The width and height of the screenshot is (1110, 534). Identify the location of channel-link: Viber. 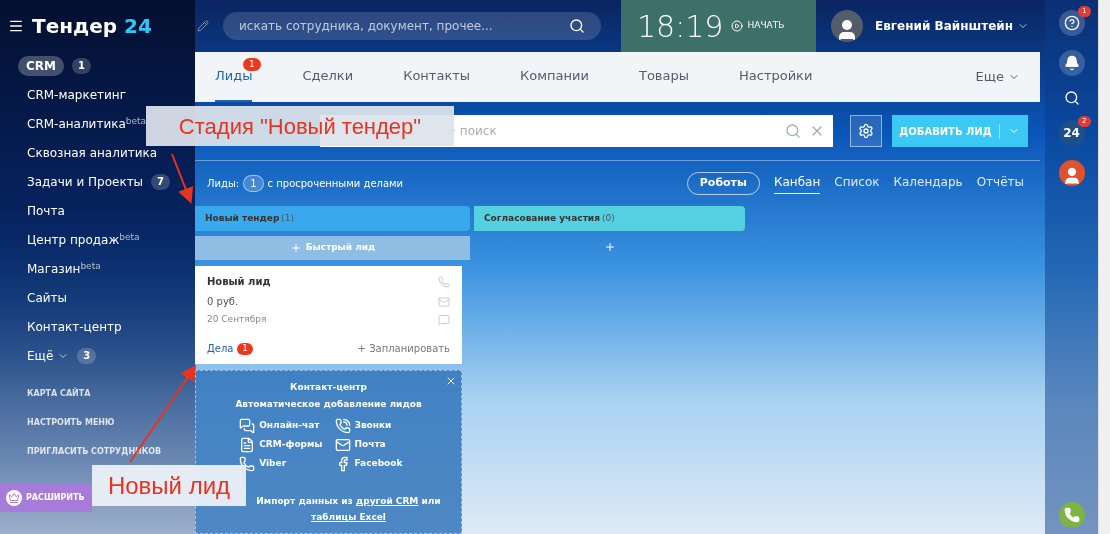
(273, 464).